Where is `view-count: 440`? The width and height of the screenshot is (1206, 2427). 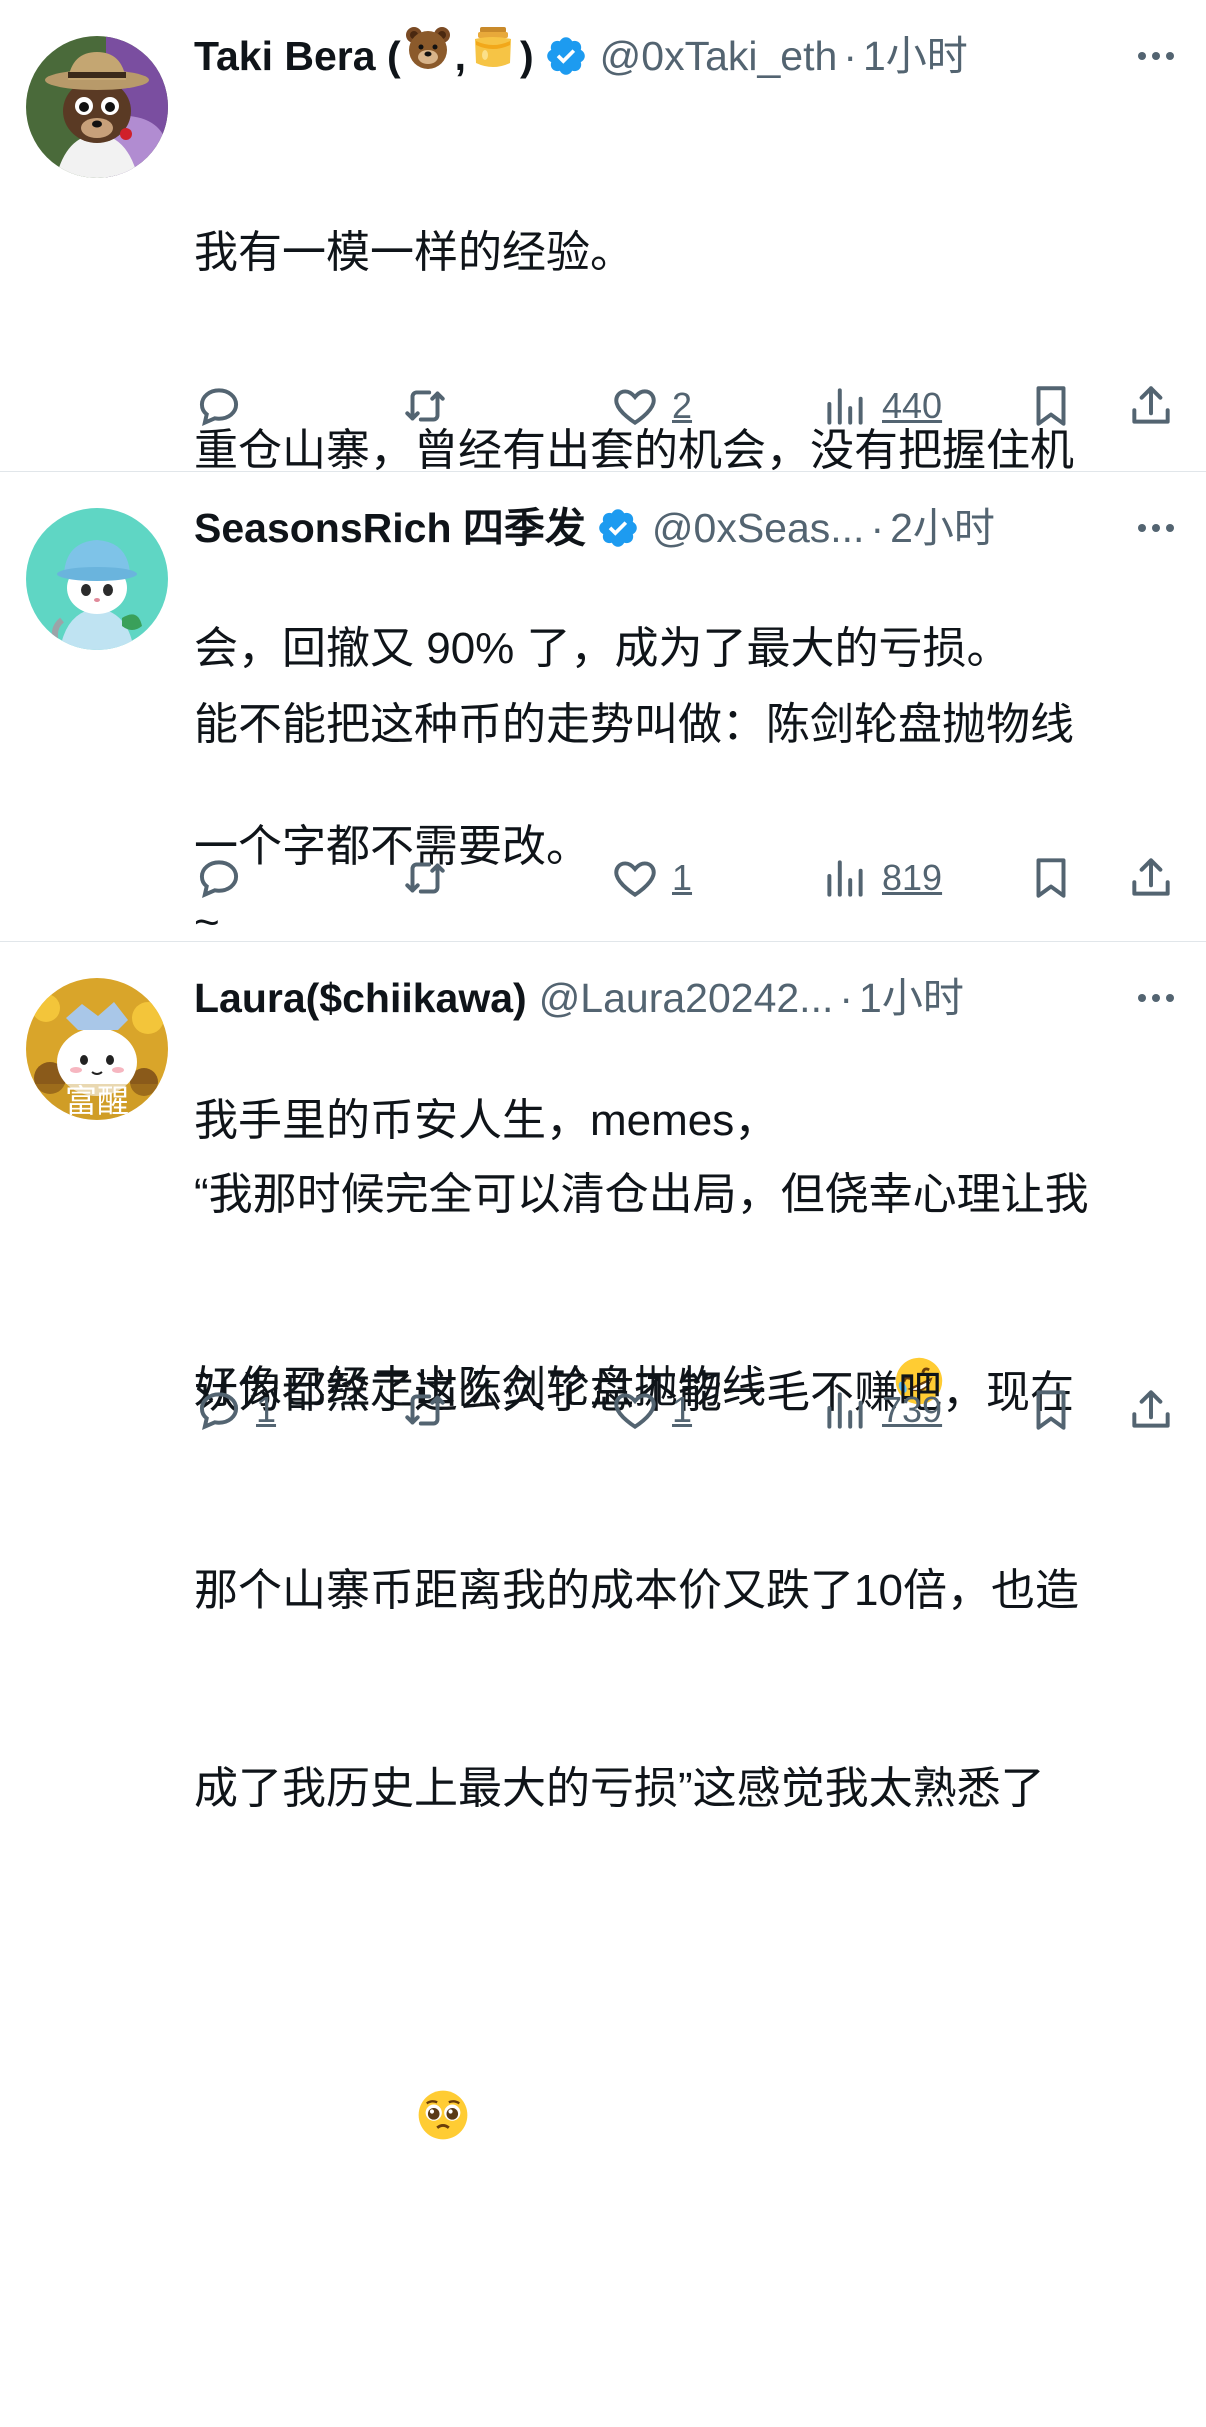
view-count: 440 is located at coordinates (912, 405).